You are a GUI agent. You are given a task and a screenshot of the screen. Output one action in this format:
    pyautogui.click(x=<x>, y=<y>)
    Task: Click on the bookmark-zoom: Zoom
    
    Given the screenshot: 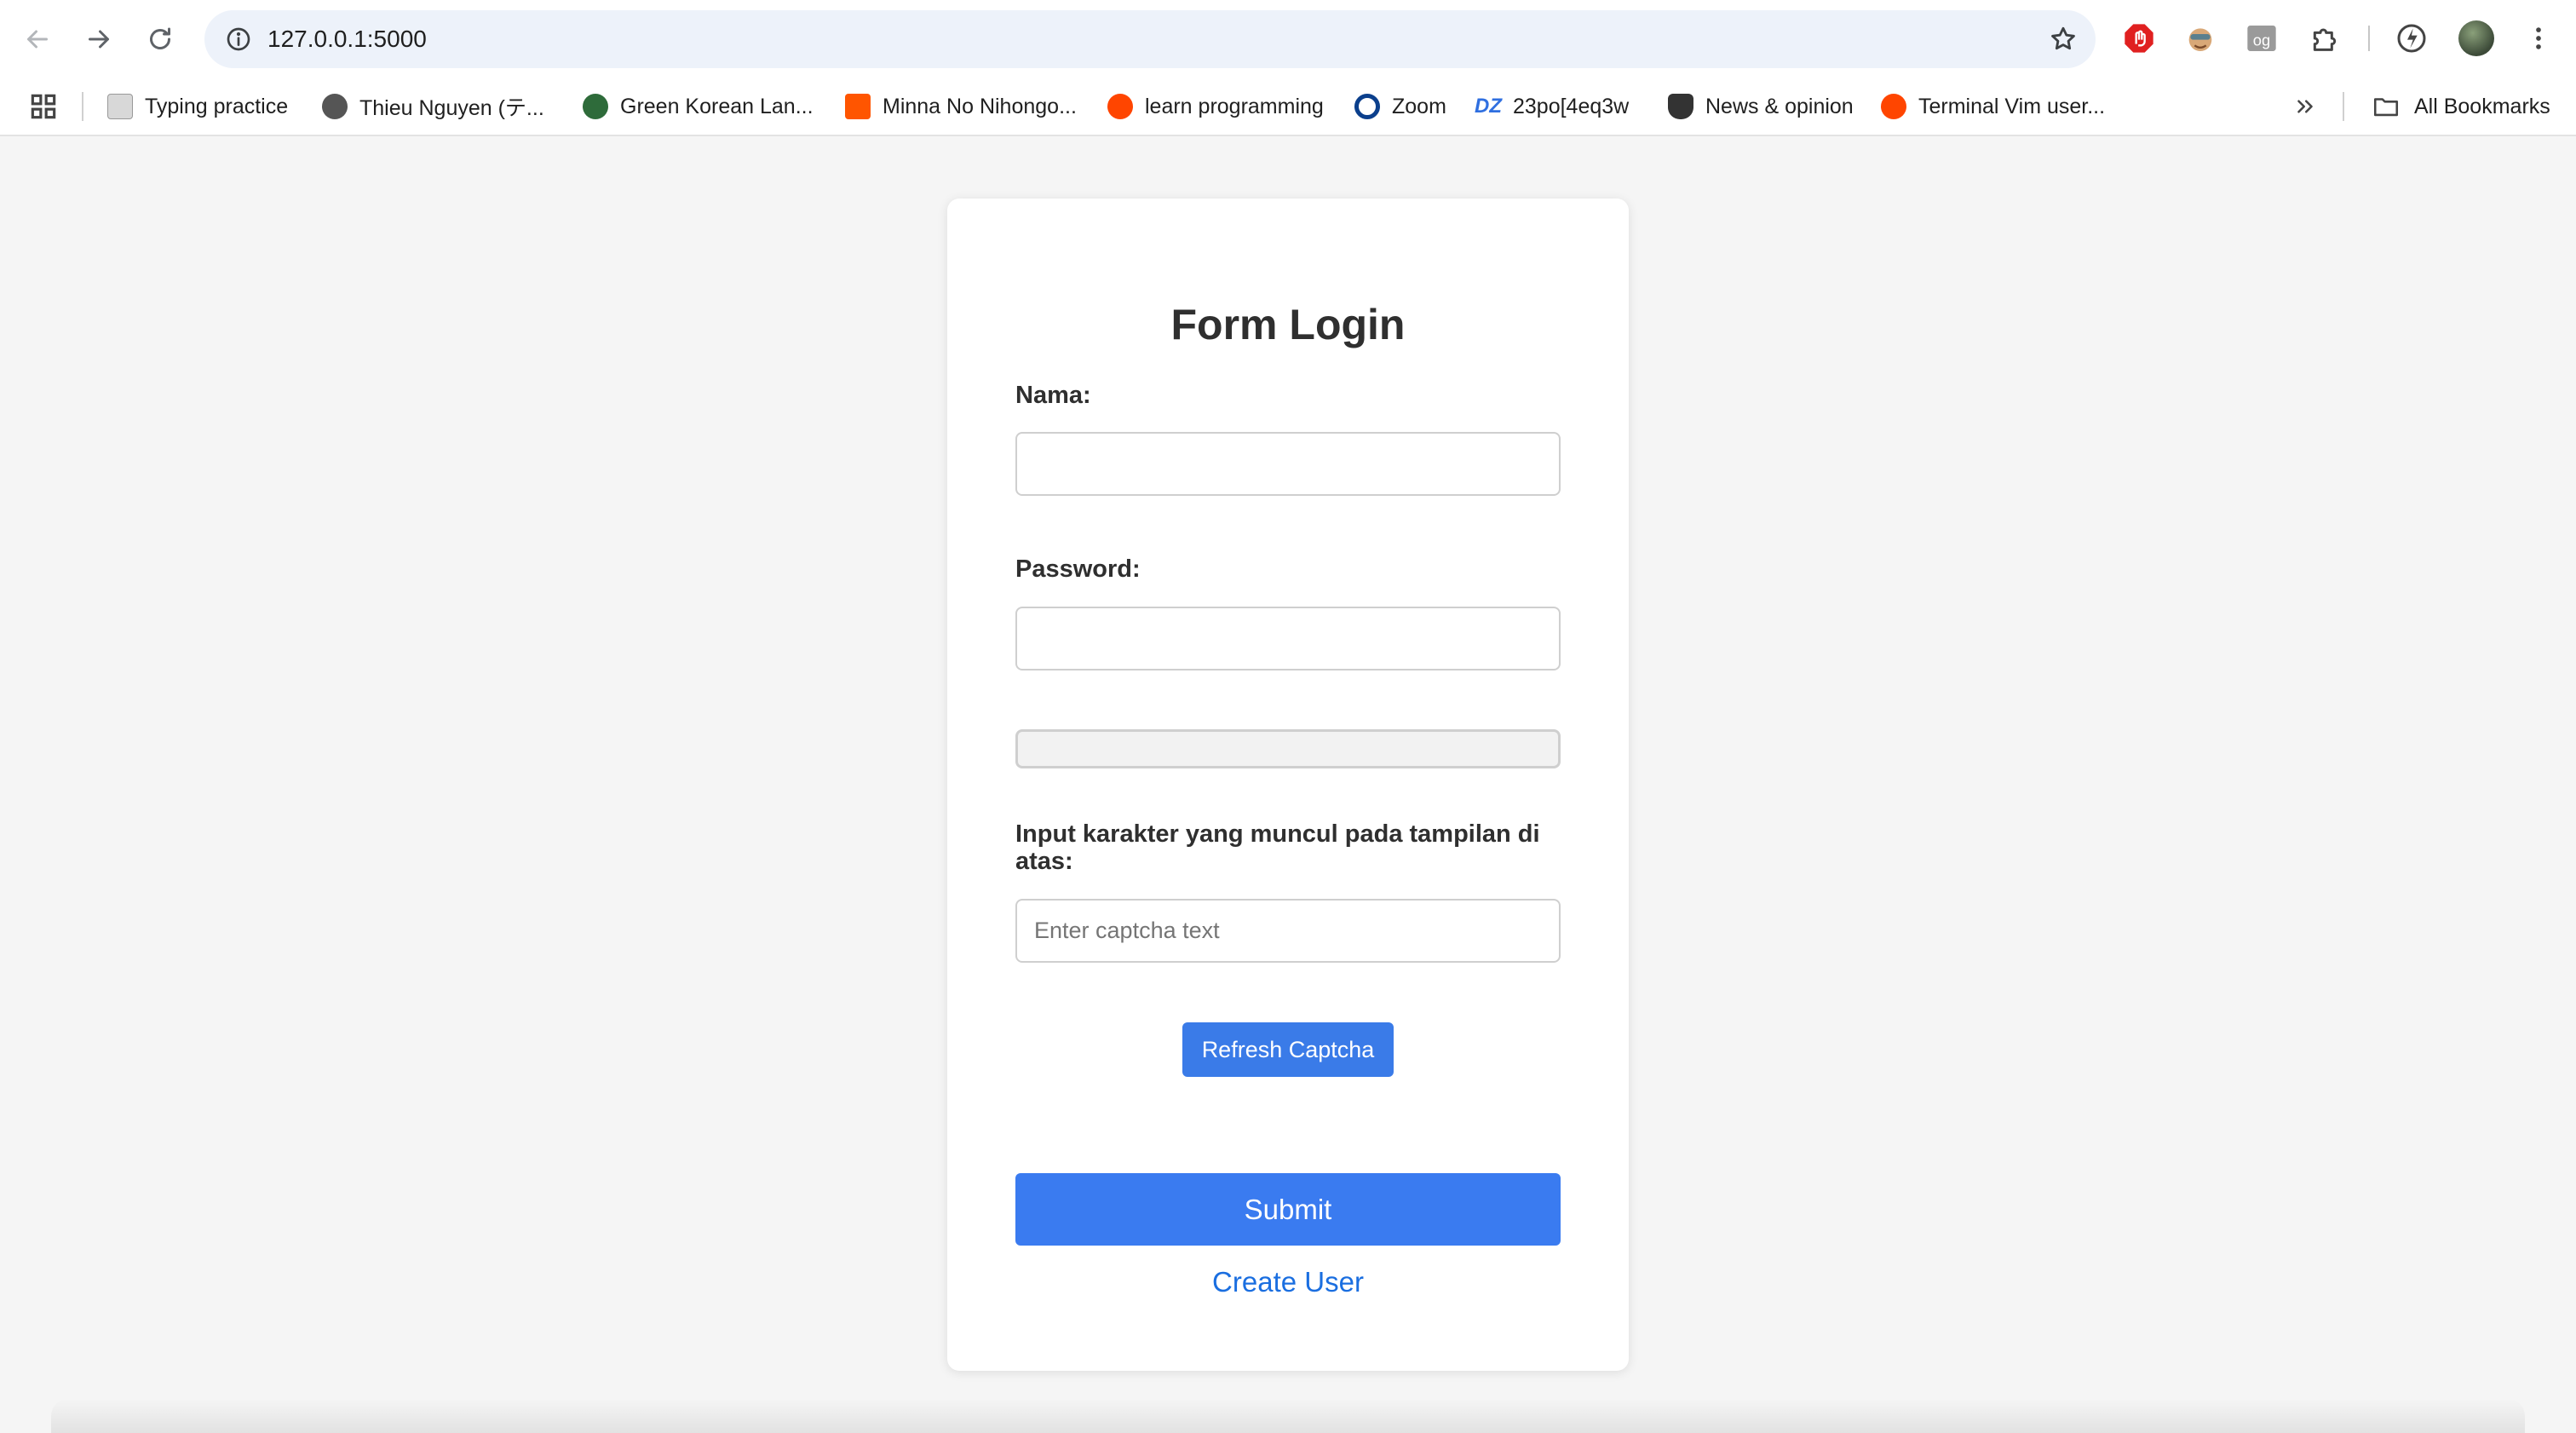 What is the action you would take?
    pyautogui.click(x=1400, y=106)
    